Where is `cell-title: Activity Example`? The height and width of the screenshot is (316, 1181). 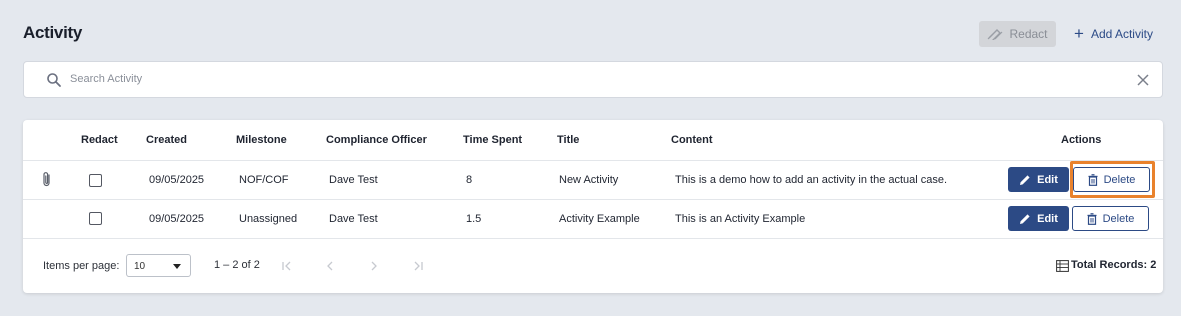
cell-title: Activity Example is located at coordinates (599, 219).